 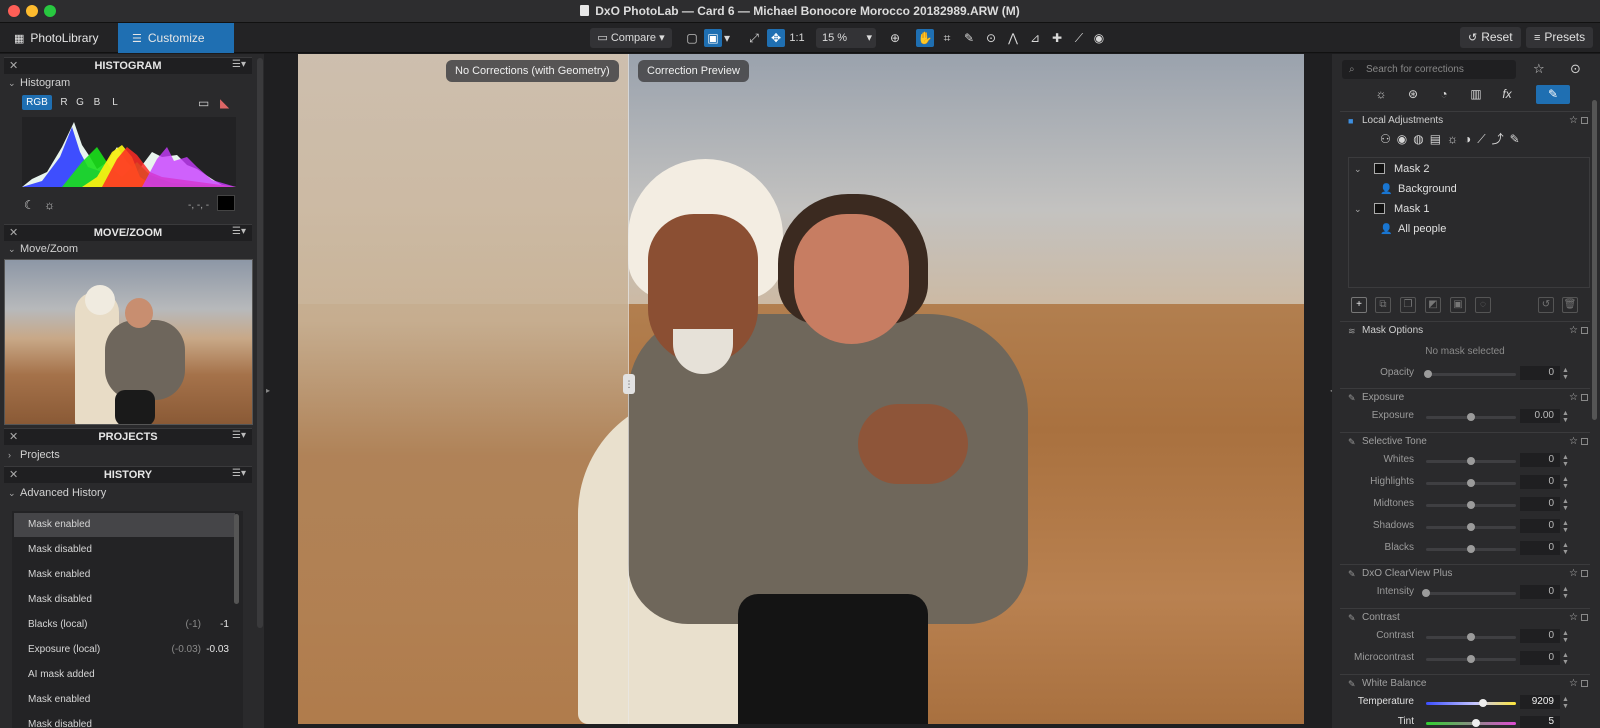 What do you see at coordinates (124, 625) in the screenshot?
I see `history-item: Blacks (local) (-1) -1` at bounding box center [124, 625].